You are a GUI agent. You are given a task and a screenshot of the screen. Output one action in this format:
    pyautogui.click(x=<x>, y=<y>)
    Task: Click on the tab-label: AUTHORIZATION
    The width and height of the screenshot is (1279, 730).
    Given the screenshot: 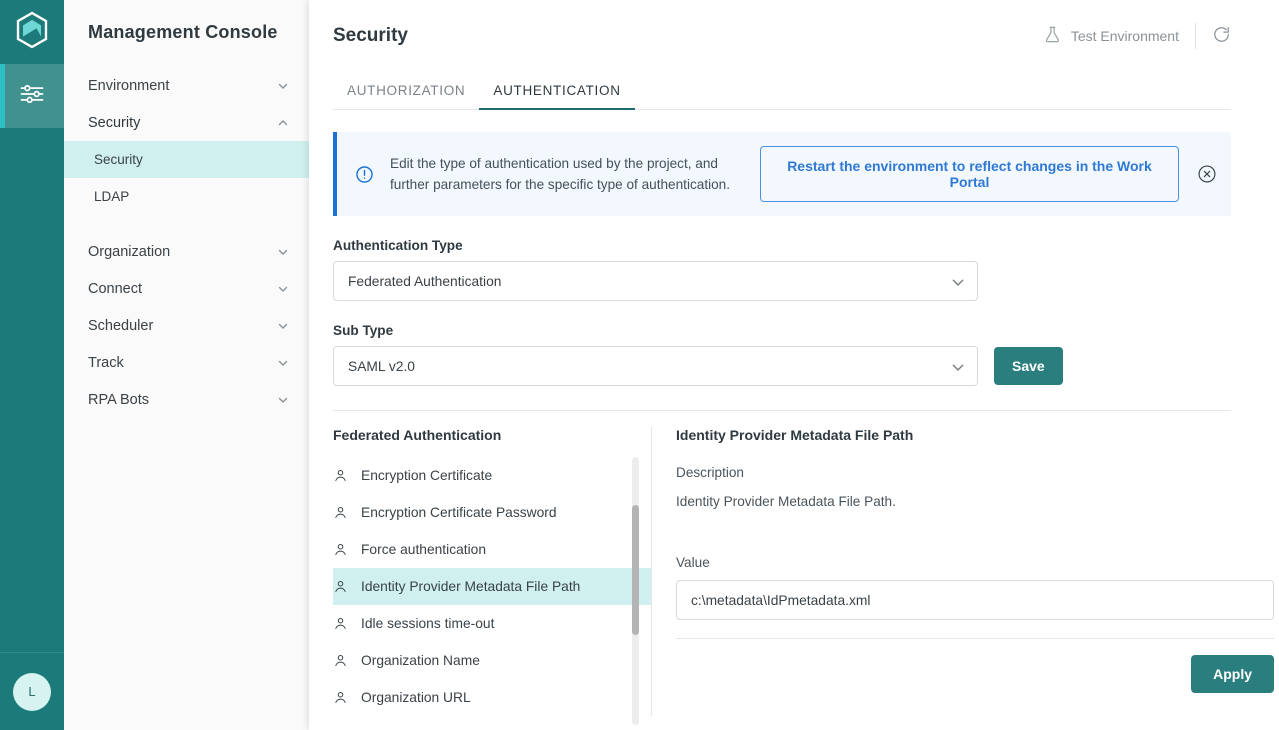 What is the action you would take?
    pyautogui.click(x=406, y=90)
    